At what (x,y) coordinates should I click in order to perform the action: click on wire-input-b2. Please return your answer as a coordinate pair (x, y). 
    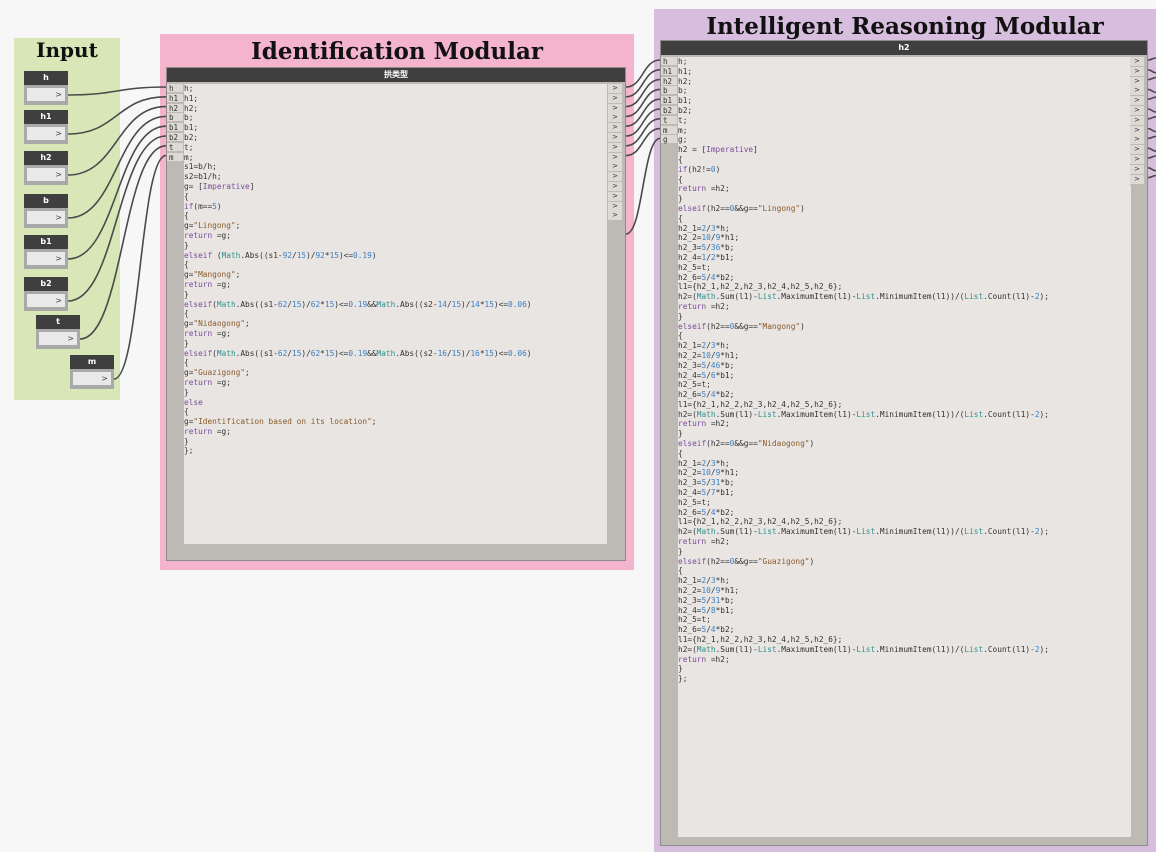
    Looking at the image, I should click on (117, 218).